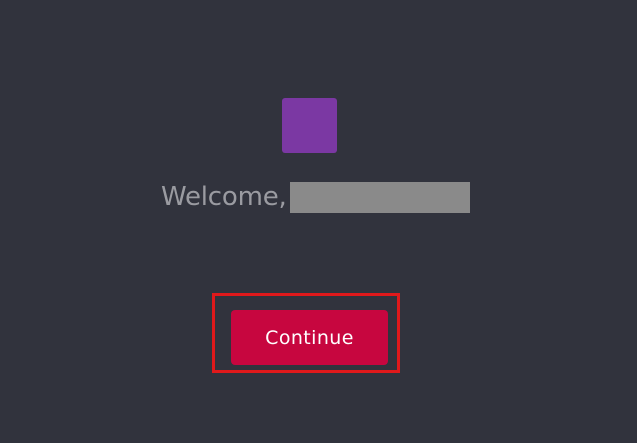  What do you see at coordinates (224, 197) in the screenshot?
I see `welcome-greeting: Welcome,` at bounding box center [224, 197].